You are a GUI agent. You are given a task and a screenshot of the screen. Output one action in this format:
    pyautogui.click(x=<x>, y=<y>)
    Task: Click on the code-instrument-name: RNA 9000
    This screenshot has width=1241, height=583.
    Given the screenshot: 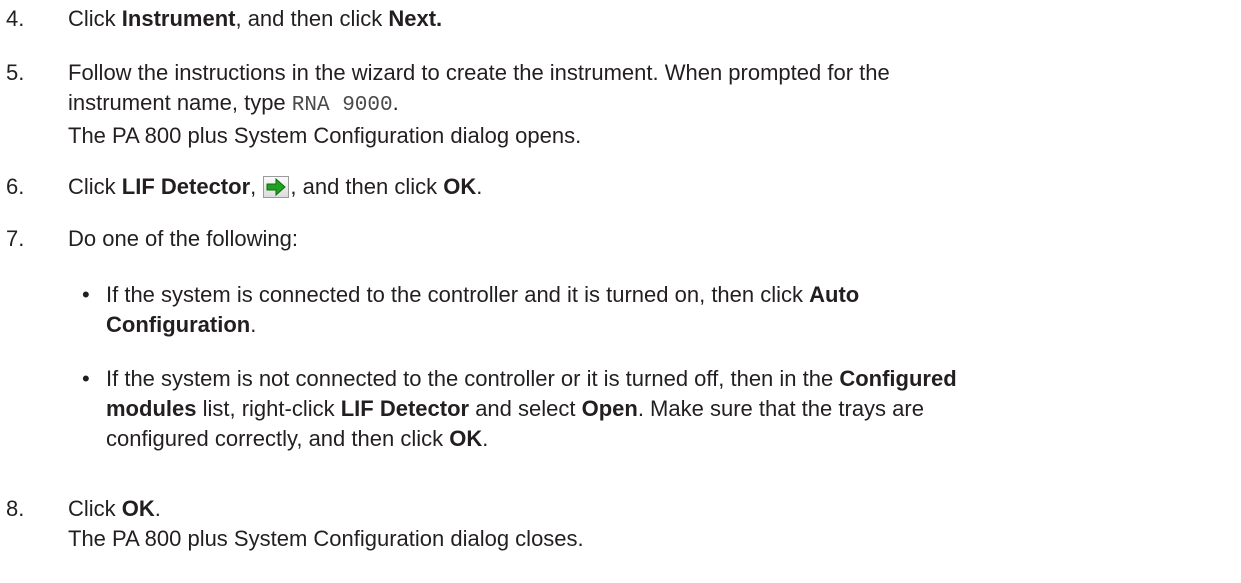 What is the action you would take?
    pyautogui.click(x=342, y=105)
    